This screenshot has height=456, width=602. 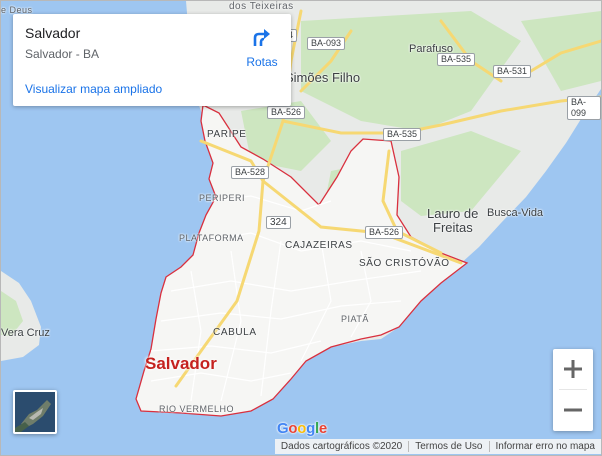 What do you see at coordinates (262, 62) in the screenshot?
I see `directions-label: Rotas` at bounding box center [262, 62].